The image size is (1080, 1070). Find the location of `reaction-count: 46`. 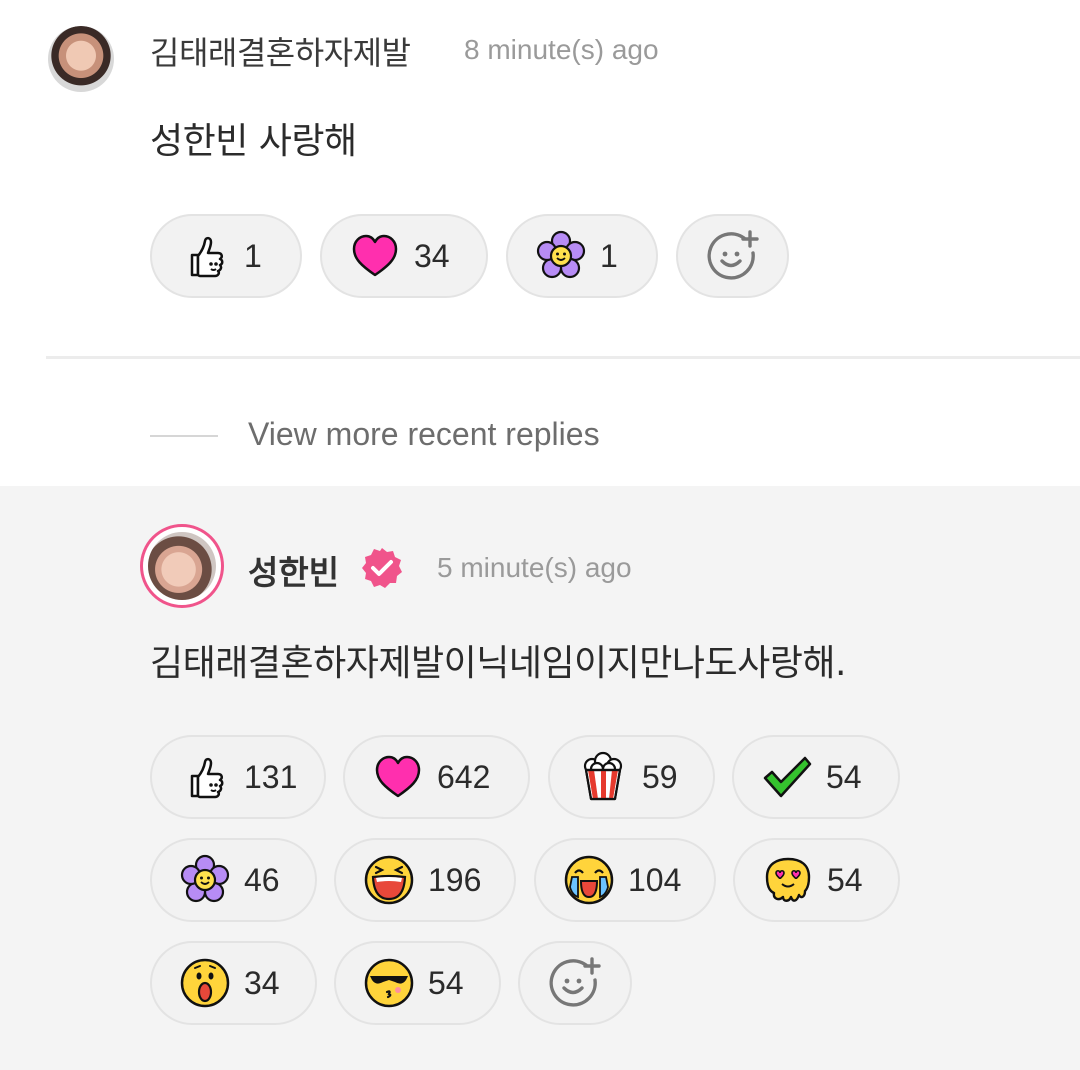

reaction-count: 46 is located at coordinates (262, 879).